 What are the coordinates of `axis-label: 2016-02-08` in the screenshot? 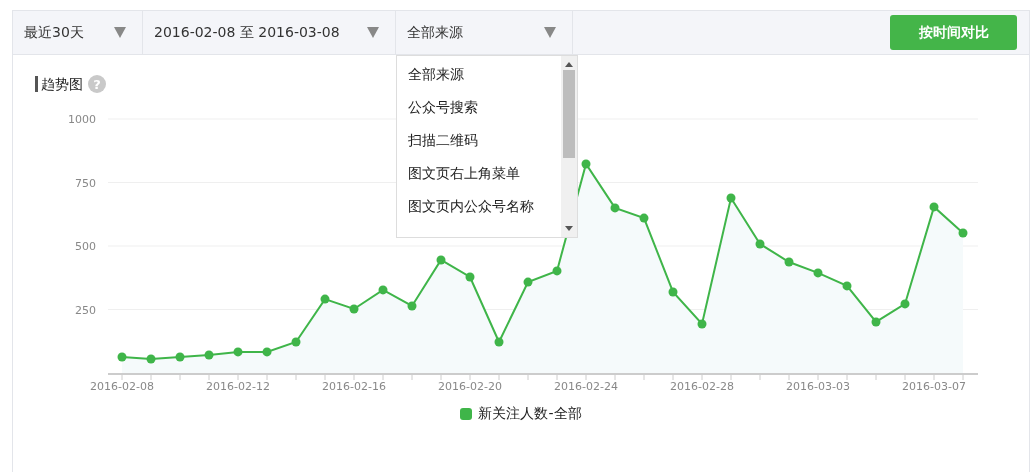 It's located at (122, 386).